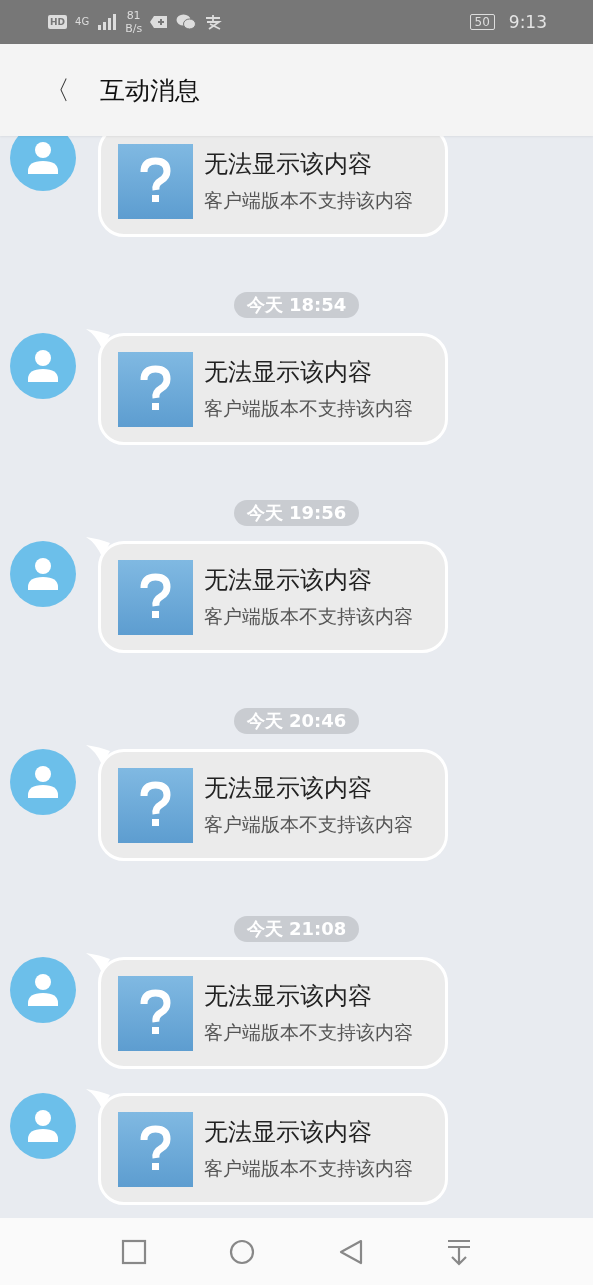 Image resolution: width=593 pixels, height=1285 pixels. Describe the element at coordinates (527, 22) in the screenshot. I see `clock-time: 9:13` at that location.